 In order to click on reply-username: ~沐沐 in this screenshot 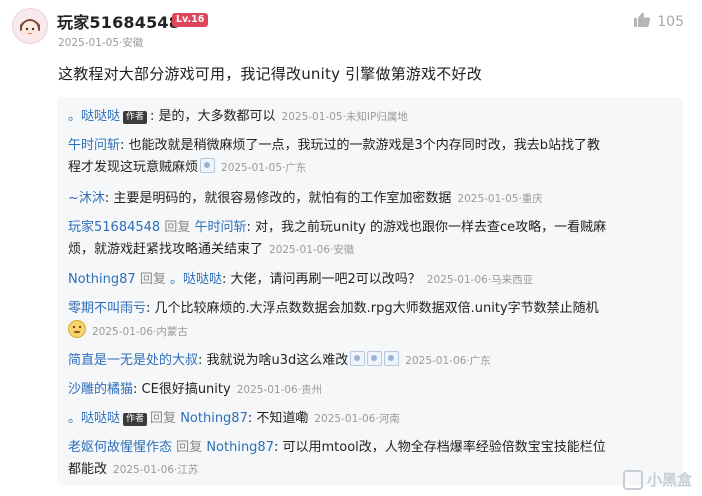, I will do `click(86, 198)`.